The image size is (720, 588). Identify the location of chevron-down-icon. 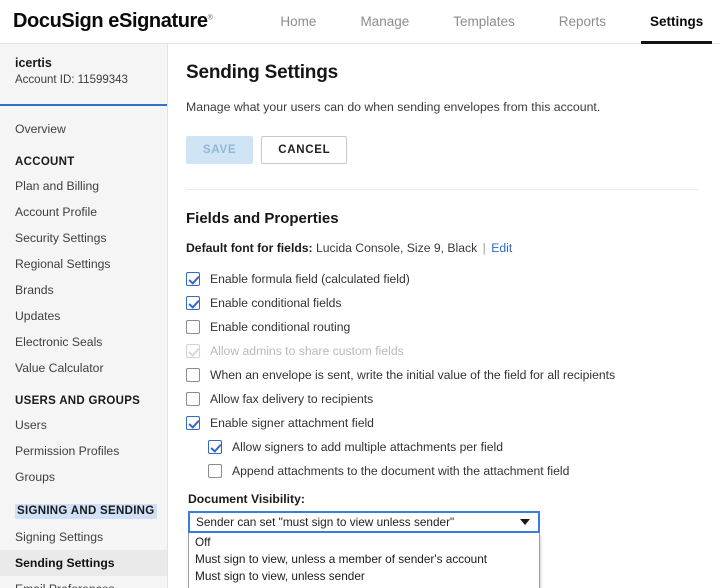
(525, 522).